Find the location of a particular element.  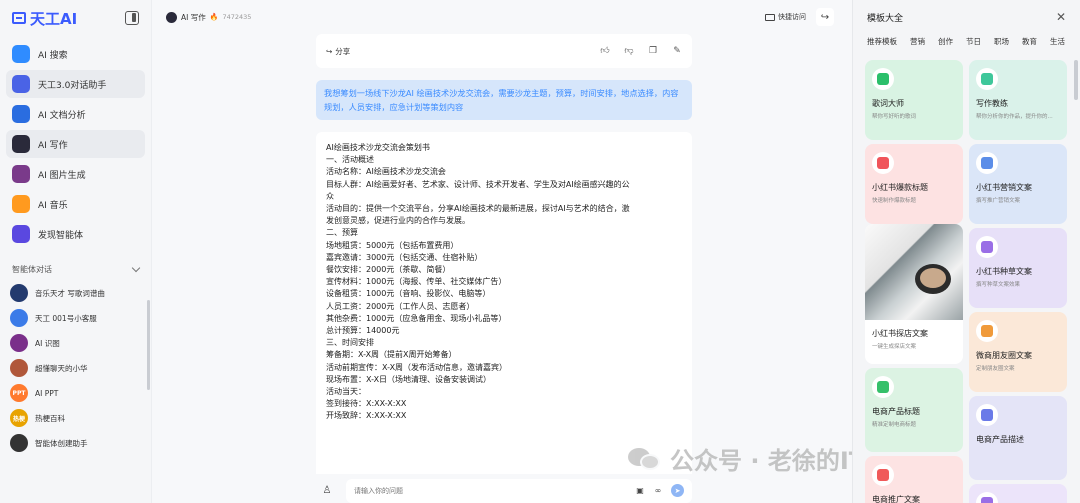

template-tab: 教育 is located at coordinates (1029, 41).